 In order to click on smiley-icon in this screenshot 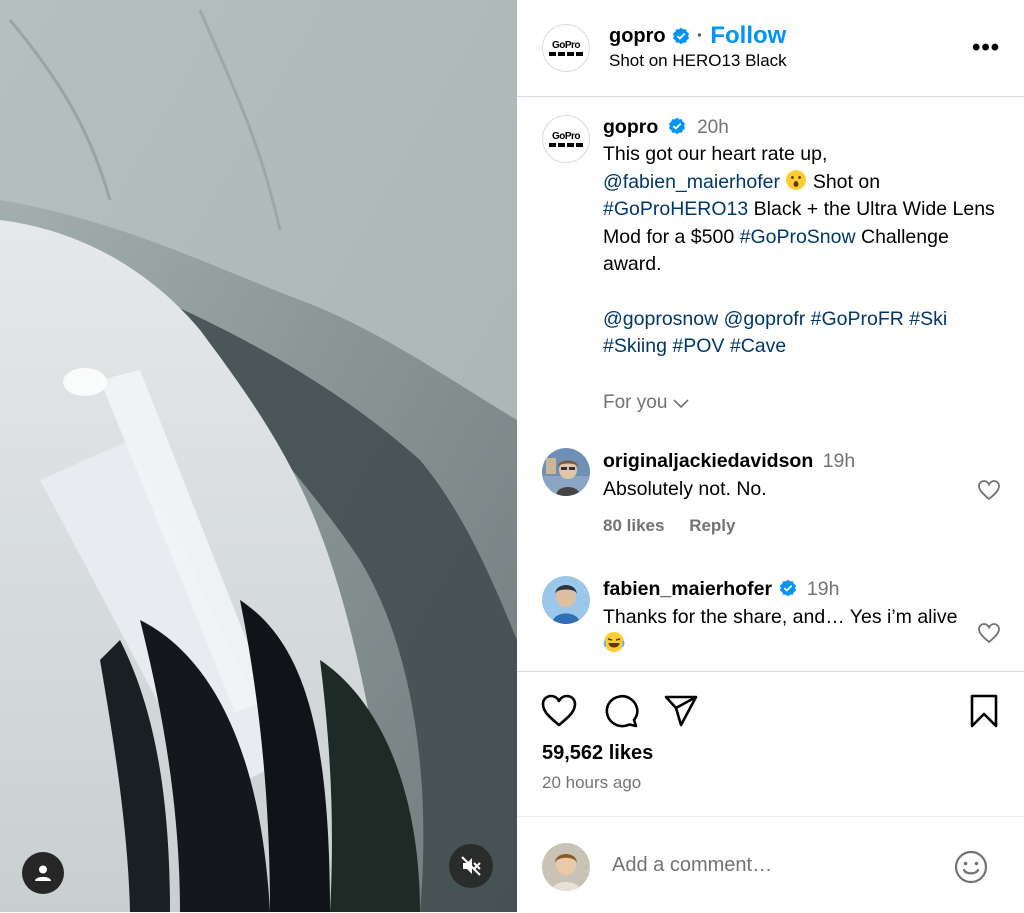, I will do `click(971, 867)`.